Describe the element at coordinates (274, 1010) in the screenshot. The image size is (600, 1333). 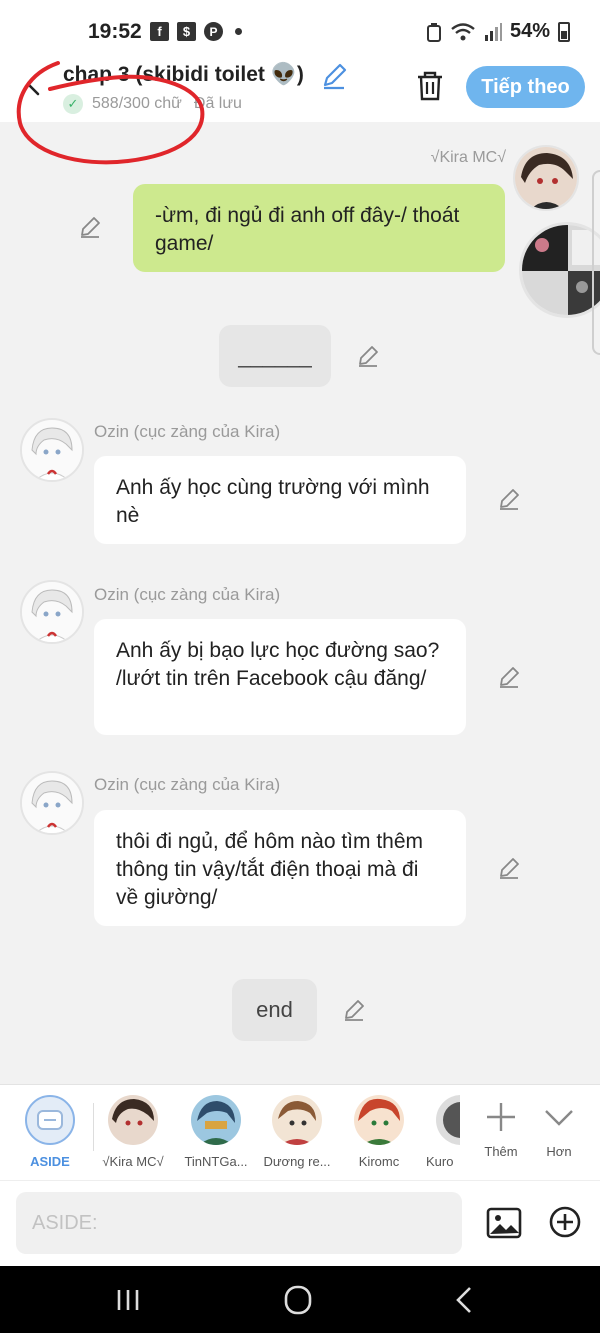
I see `message-bubble-center: end` at that location.